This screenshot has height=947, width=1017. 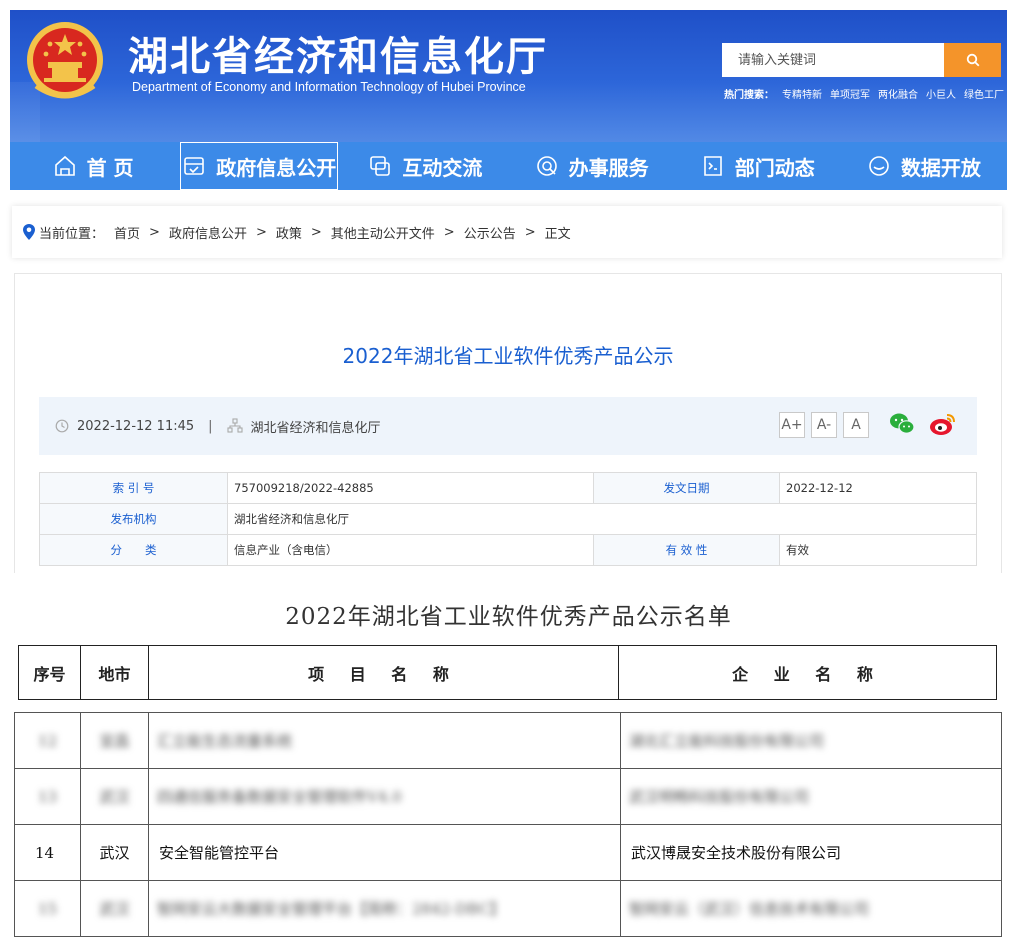 What do you see at coordinates (384, 908) in the screenshot?
I see `cell-project: 智网安云大数据安全管理平台【简称：2842-DBC】` at bounding box center [384, 908].